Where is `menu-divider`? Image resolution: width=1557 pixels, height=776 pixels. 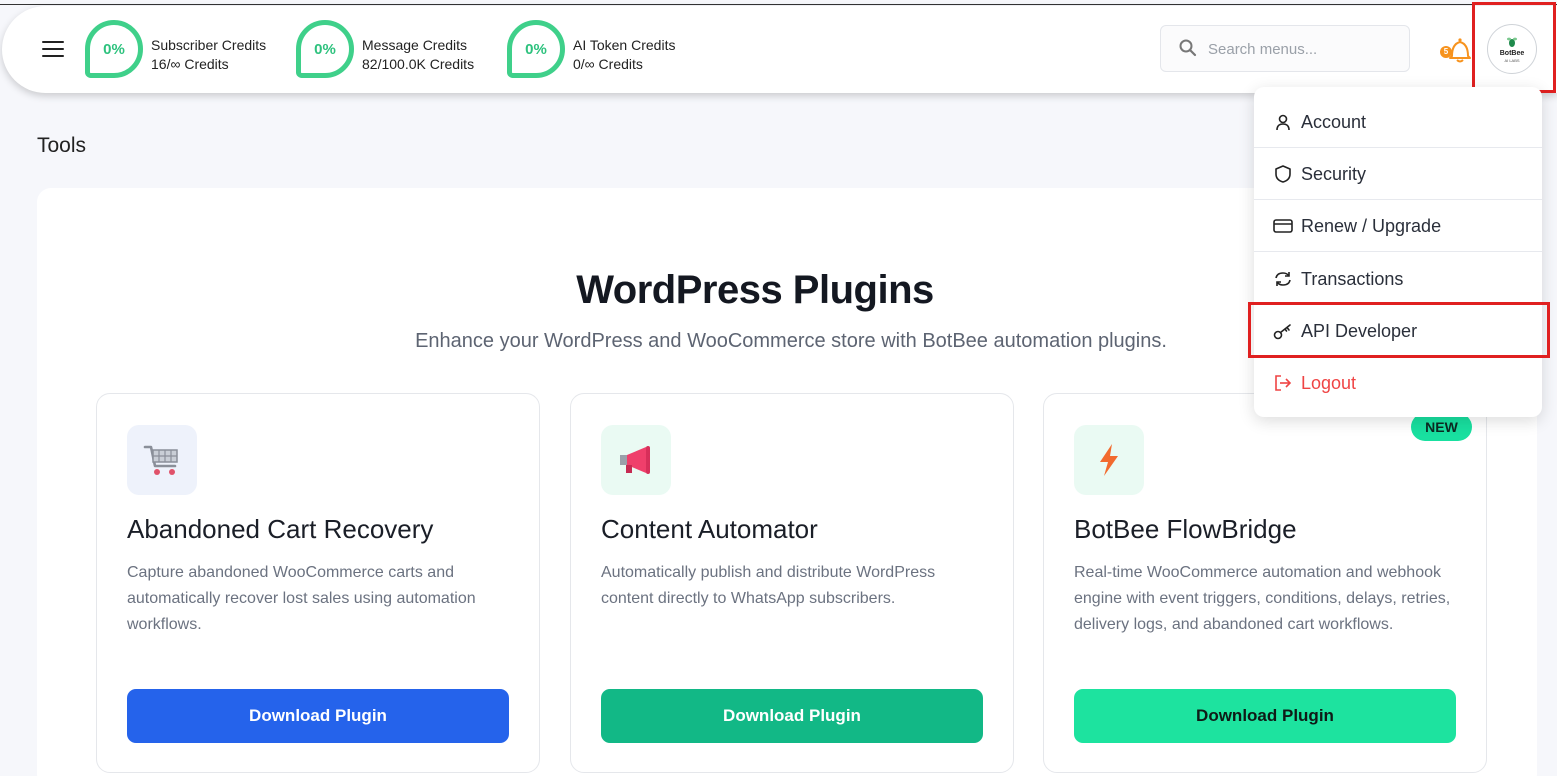 menu-divider is located at coordinates (1398, 251).